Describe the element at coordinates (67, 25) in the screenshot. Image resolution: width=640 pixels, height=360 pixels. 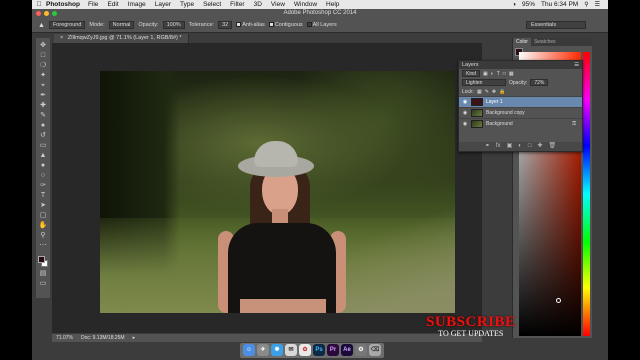
I see `fill-source-select: Foreground` at that location.